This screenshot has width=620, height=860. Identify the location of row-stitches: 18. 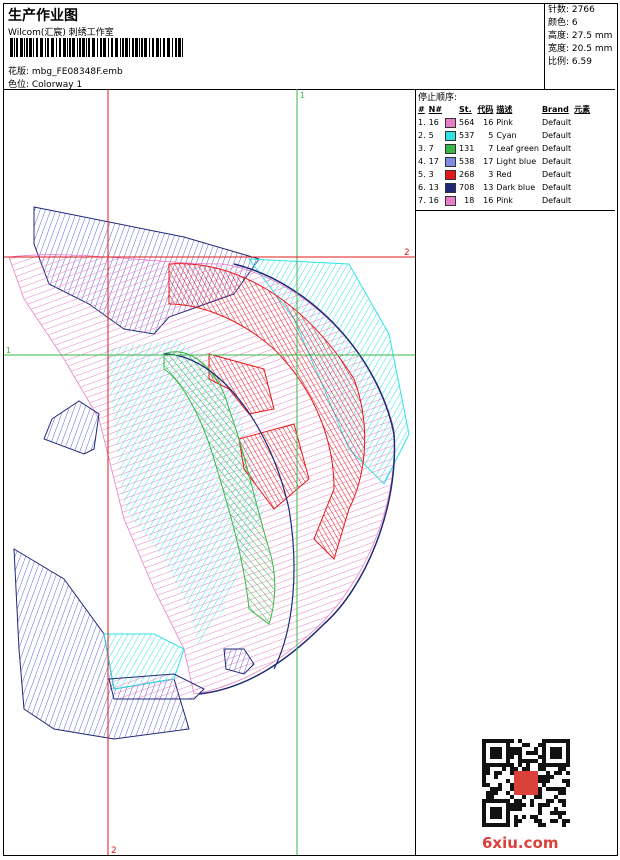
(469, 200).